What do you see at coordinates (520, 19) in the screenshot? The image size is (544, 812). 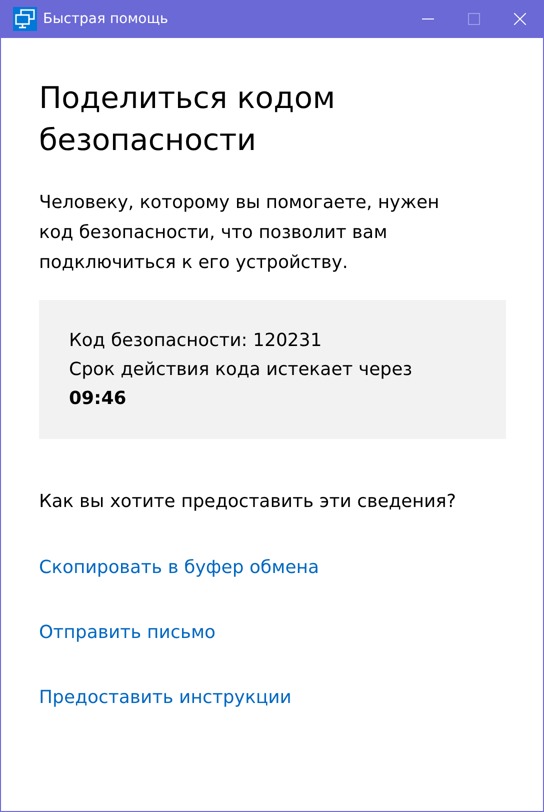 I see `close-icon` at bounding box center [520, 19].